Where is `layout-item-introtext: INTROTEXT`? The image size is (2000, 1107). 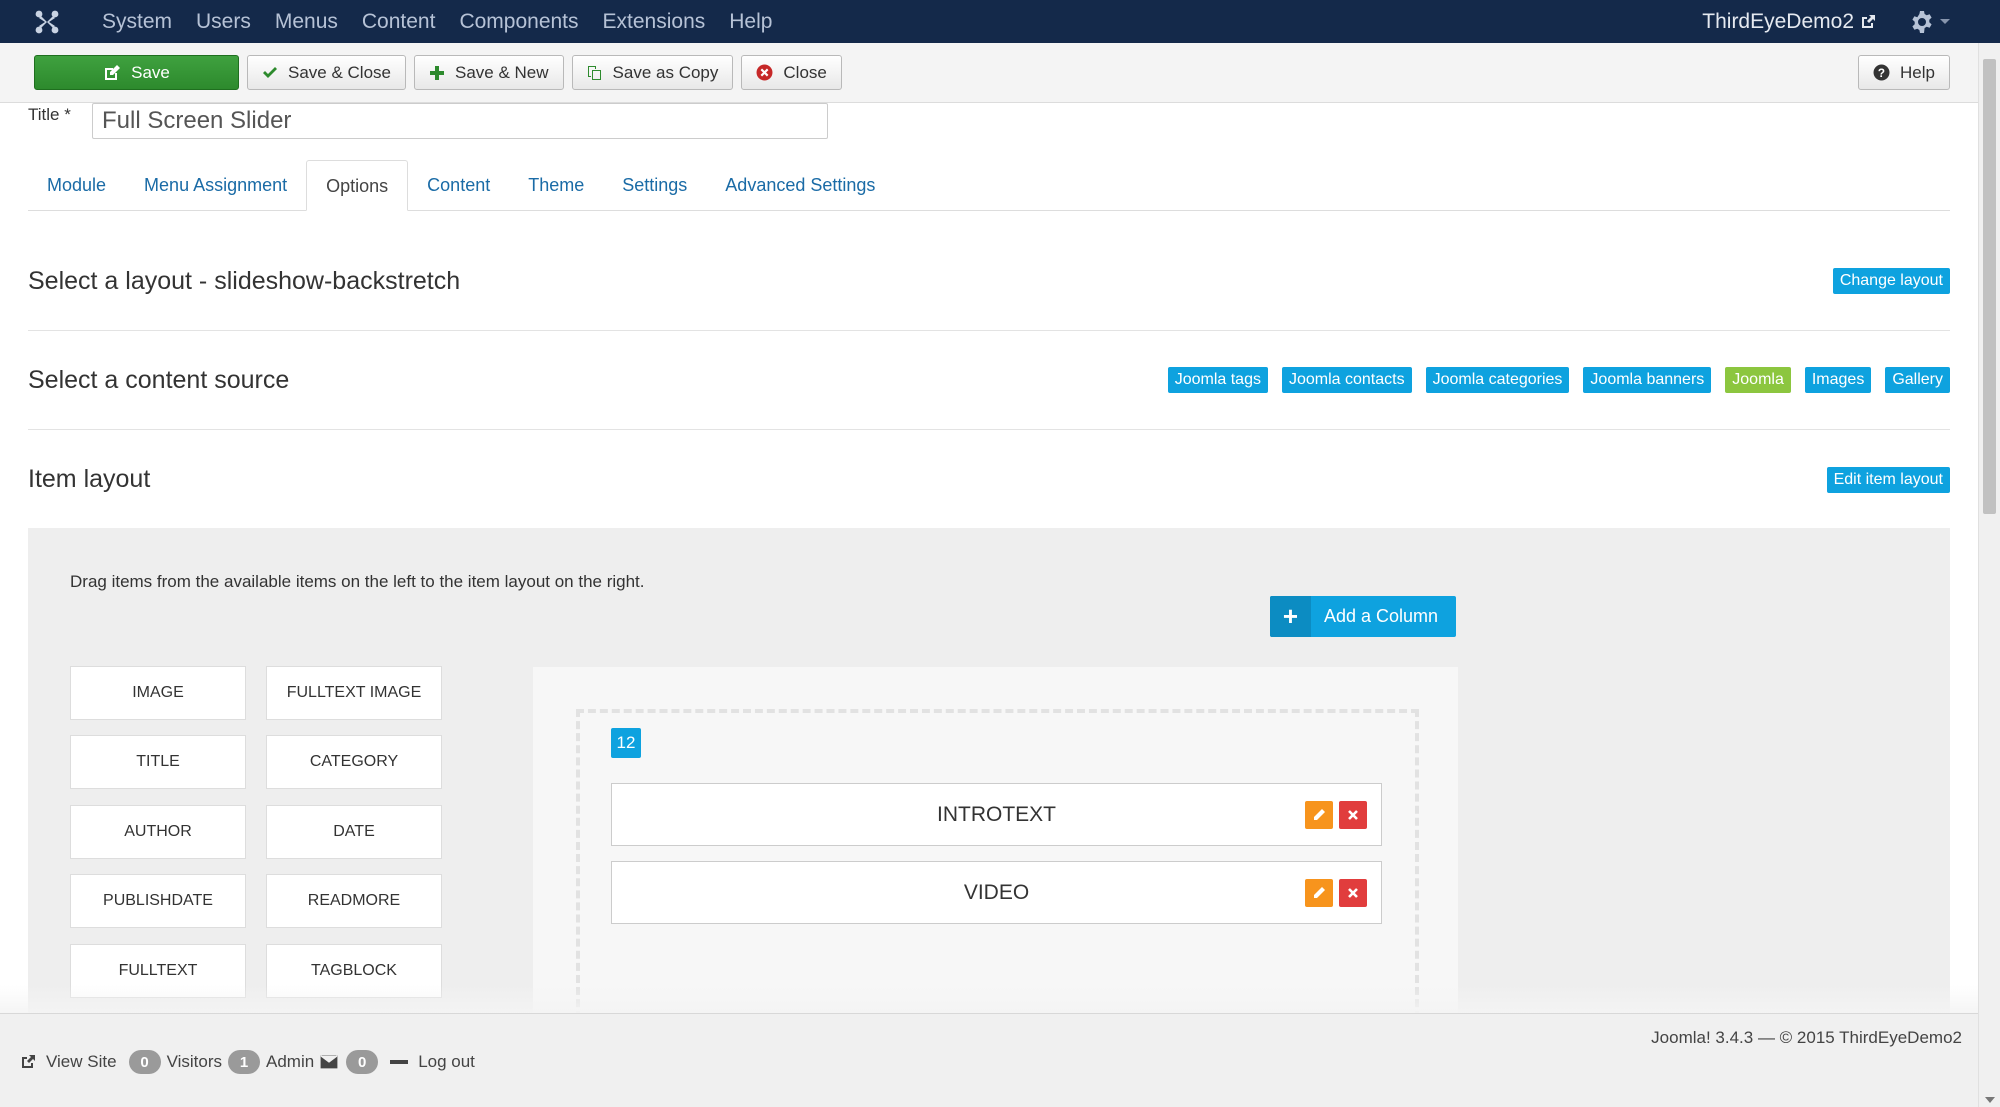
layout-item-introtext: INTROTEXT is located at coordinates (996, 814).